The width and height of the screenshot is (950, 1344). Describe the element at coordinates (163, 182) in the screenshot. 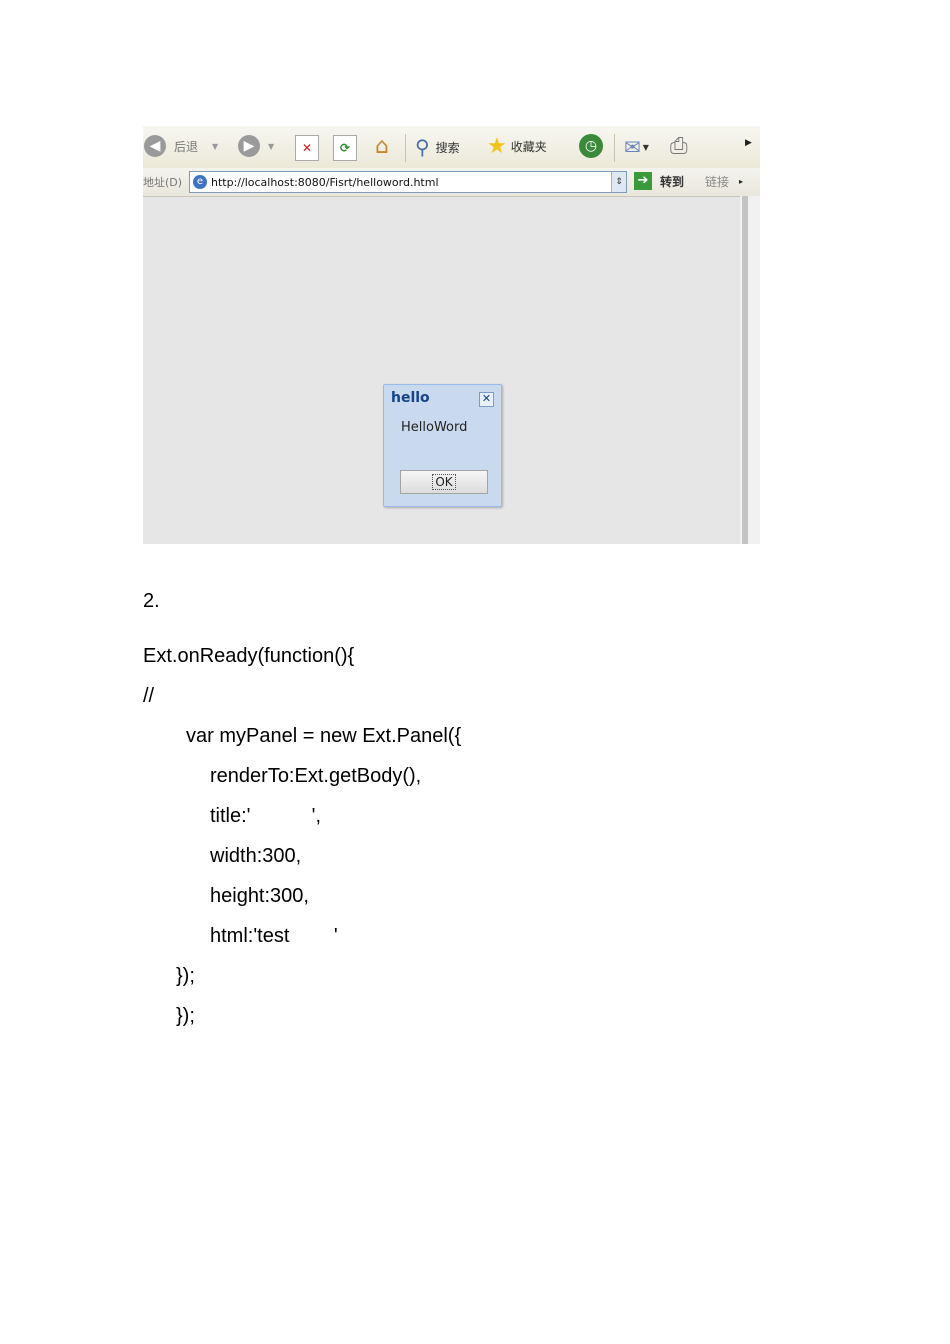

I see `address-label: 地址(D)` at that location.